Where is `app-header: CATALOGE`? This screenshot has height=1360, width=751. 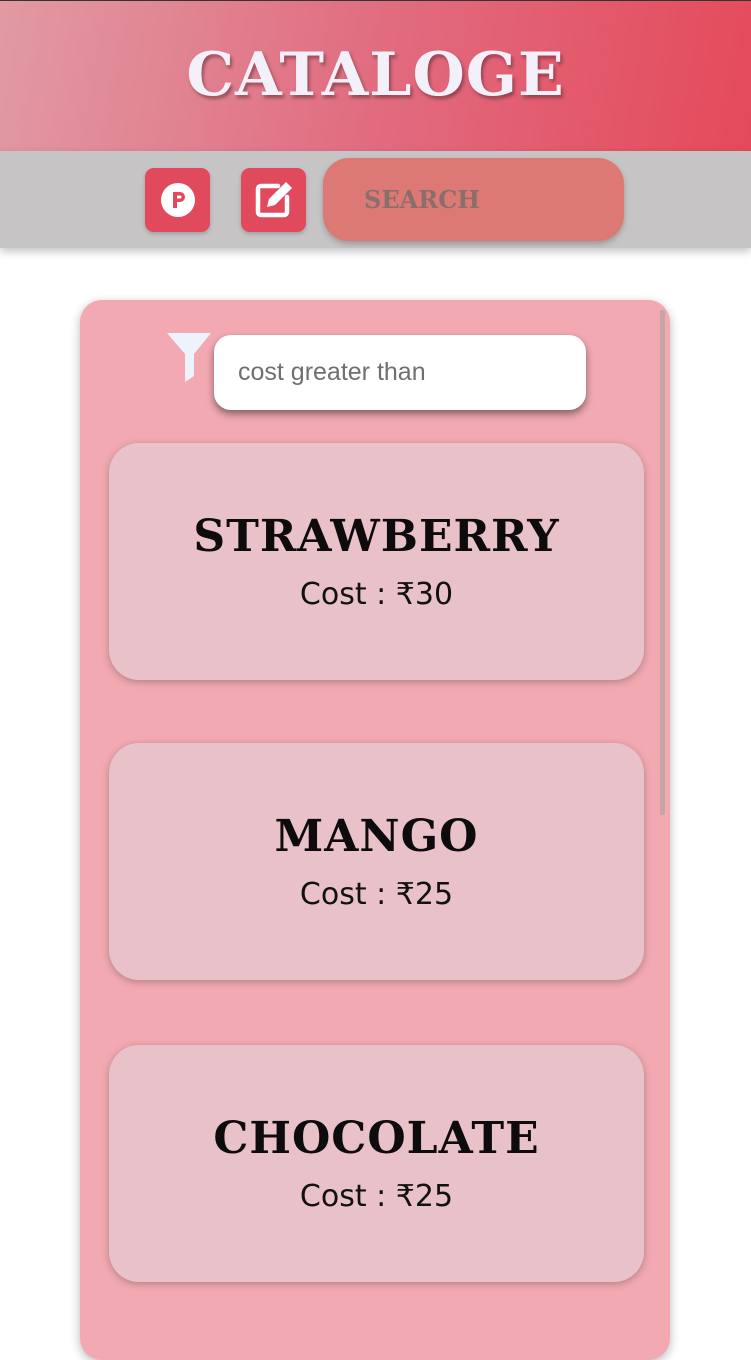
app-header: CATALOGE is located at coordinates (375, 75).